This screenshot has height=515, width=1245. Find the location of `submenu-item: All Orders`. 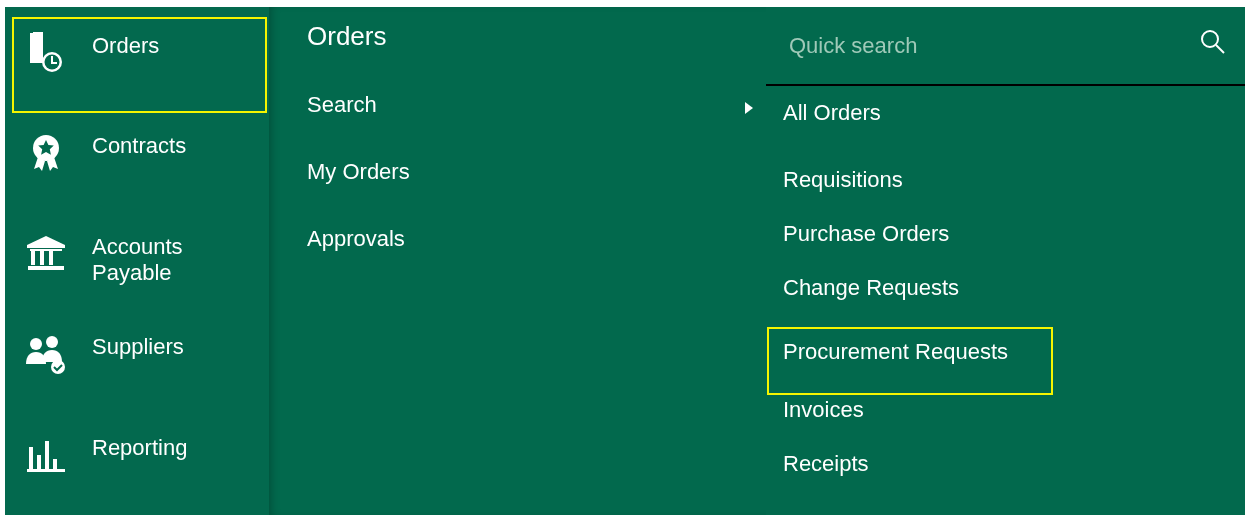

submenu-item: All Orders is located at coordinates (910, 131).